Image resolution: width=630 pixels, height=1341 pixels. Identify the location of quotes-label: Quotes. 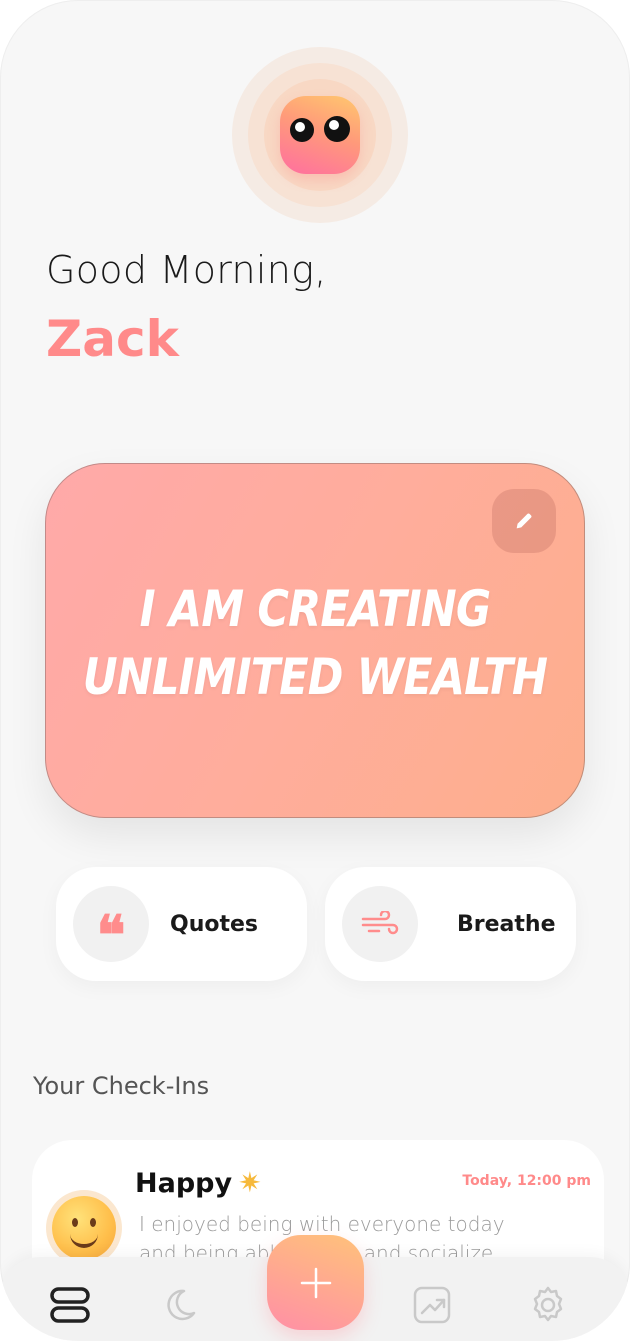
(214, 924).